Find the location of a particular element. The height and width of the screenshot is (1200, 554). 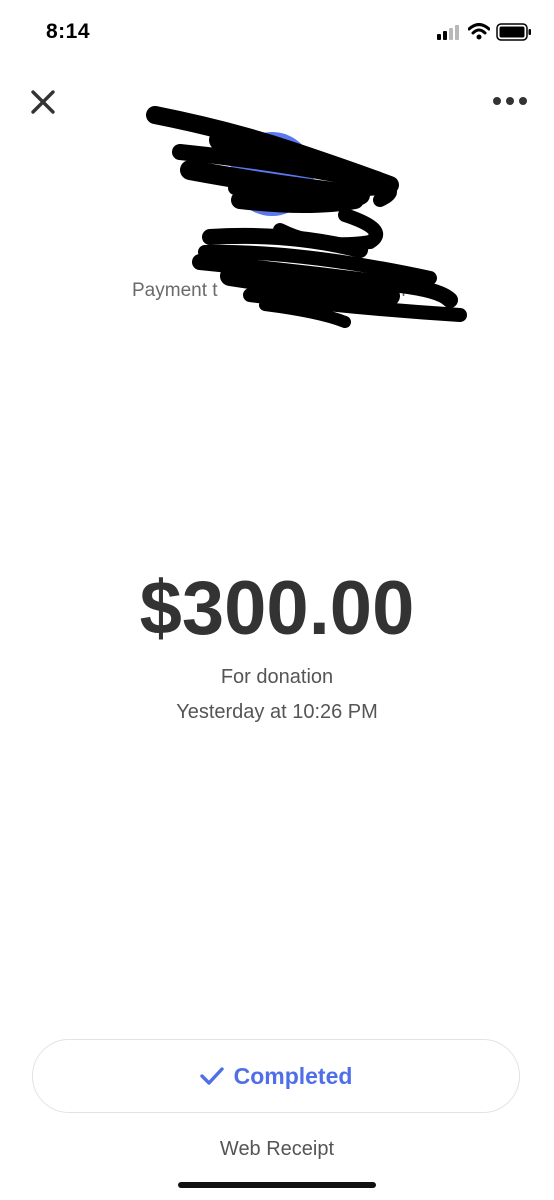

close-icon is located at coordinates (43, 102).